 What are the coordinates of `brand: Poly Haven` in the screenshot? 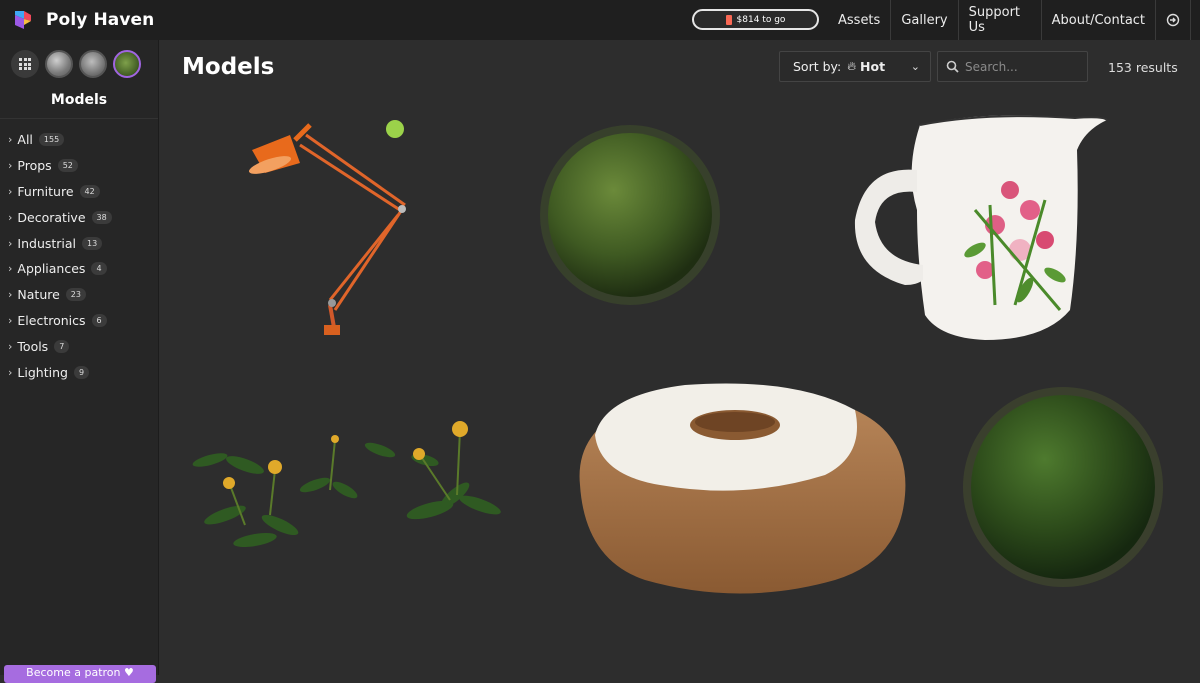 It's located at (112, 20).